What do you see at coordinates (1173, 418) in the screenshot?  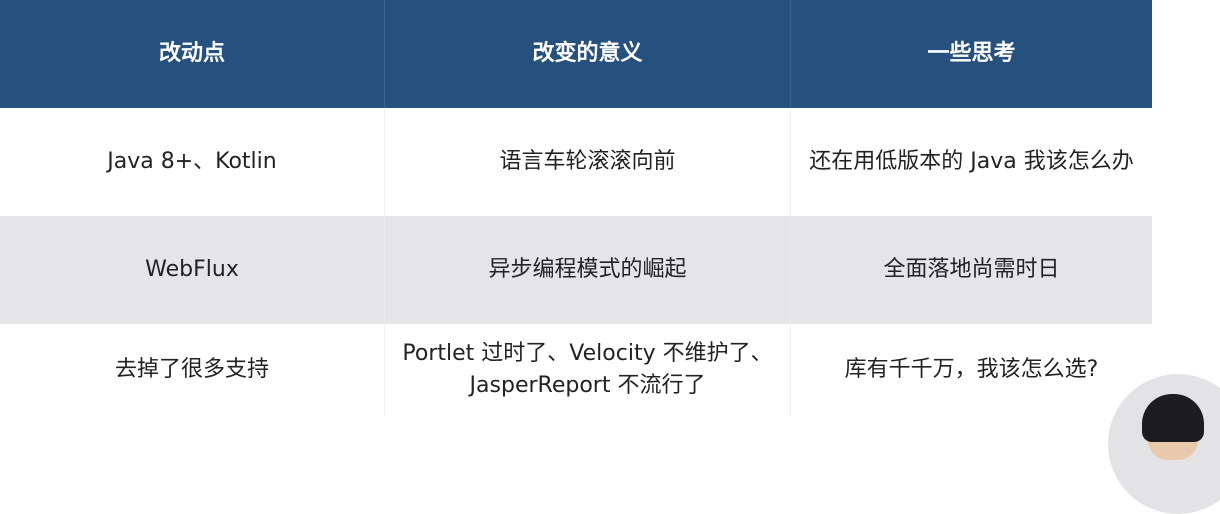 I see `avatar-hair` at bounding box center [1173, 418].